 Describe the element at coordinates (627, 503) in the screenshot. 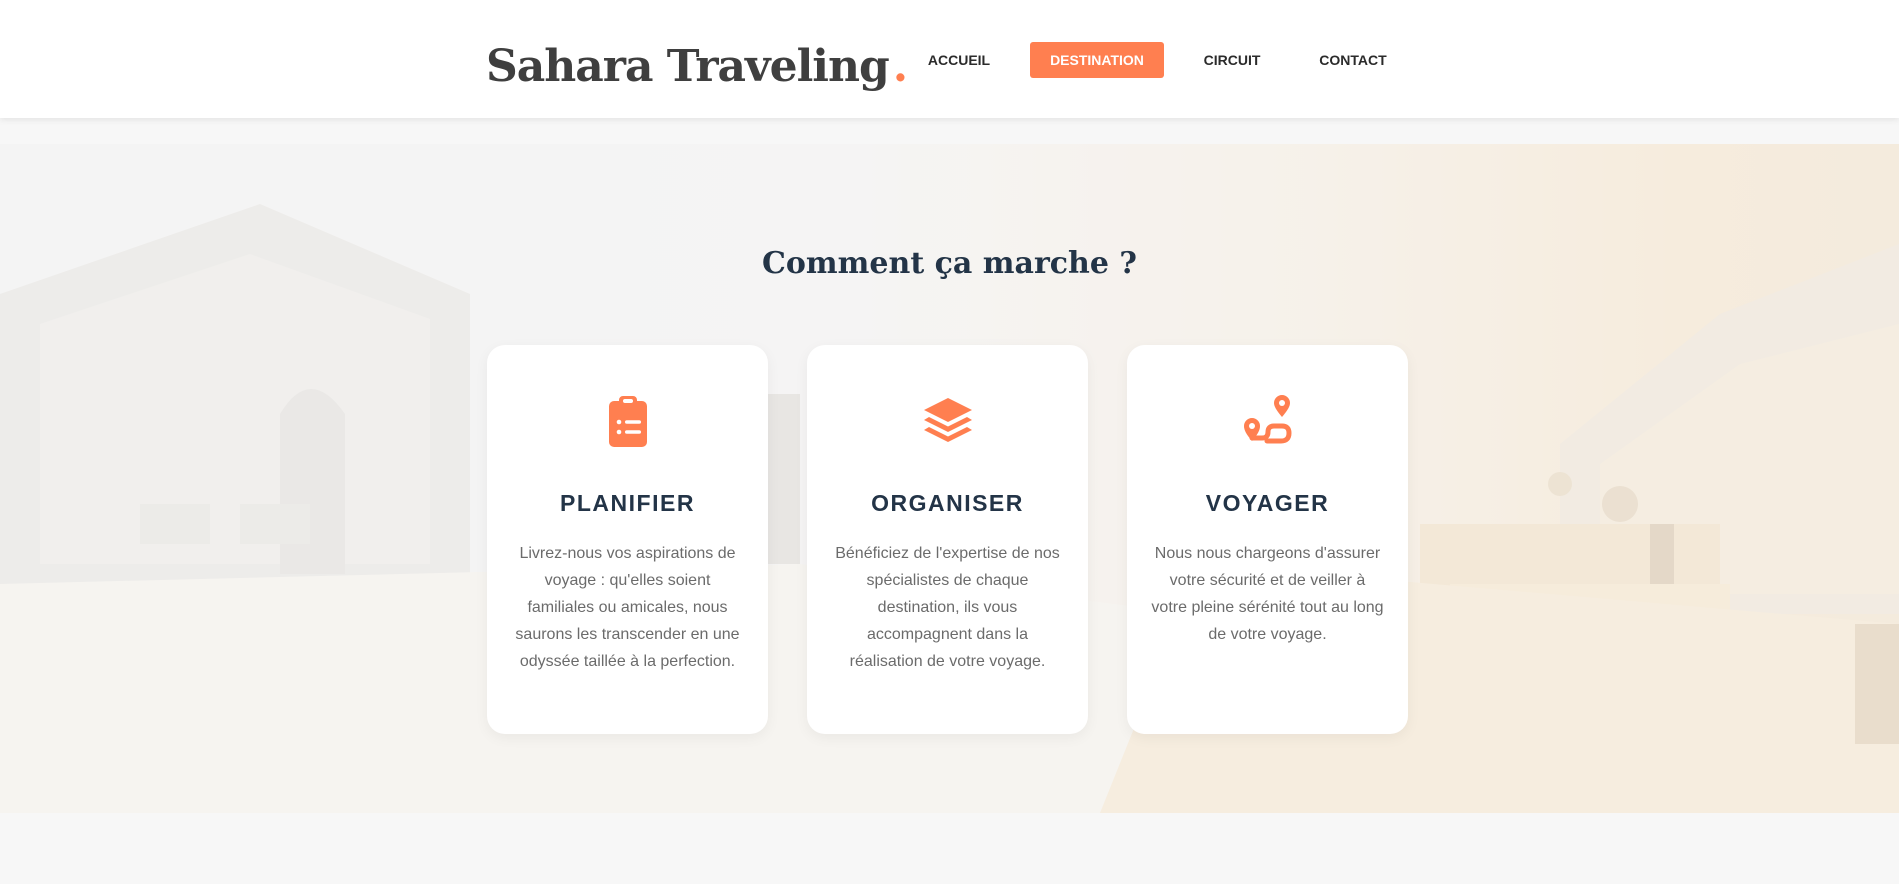

I see `card-title: PLANIFIER` at that location.